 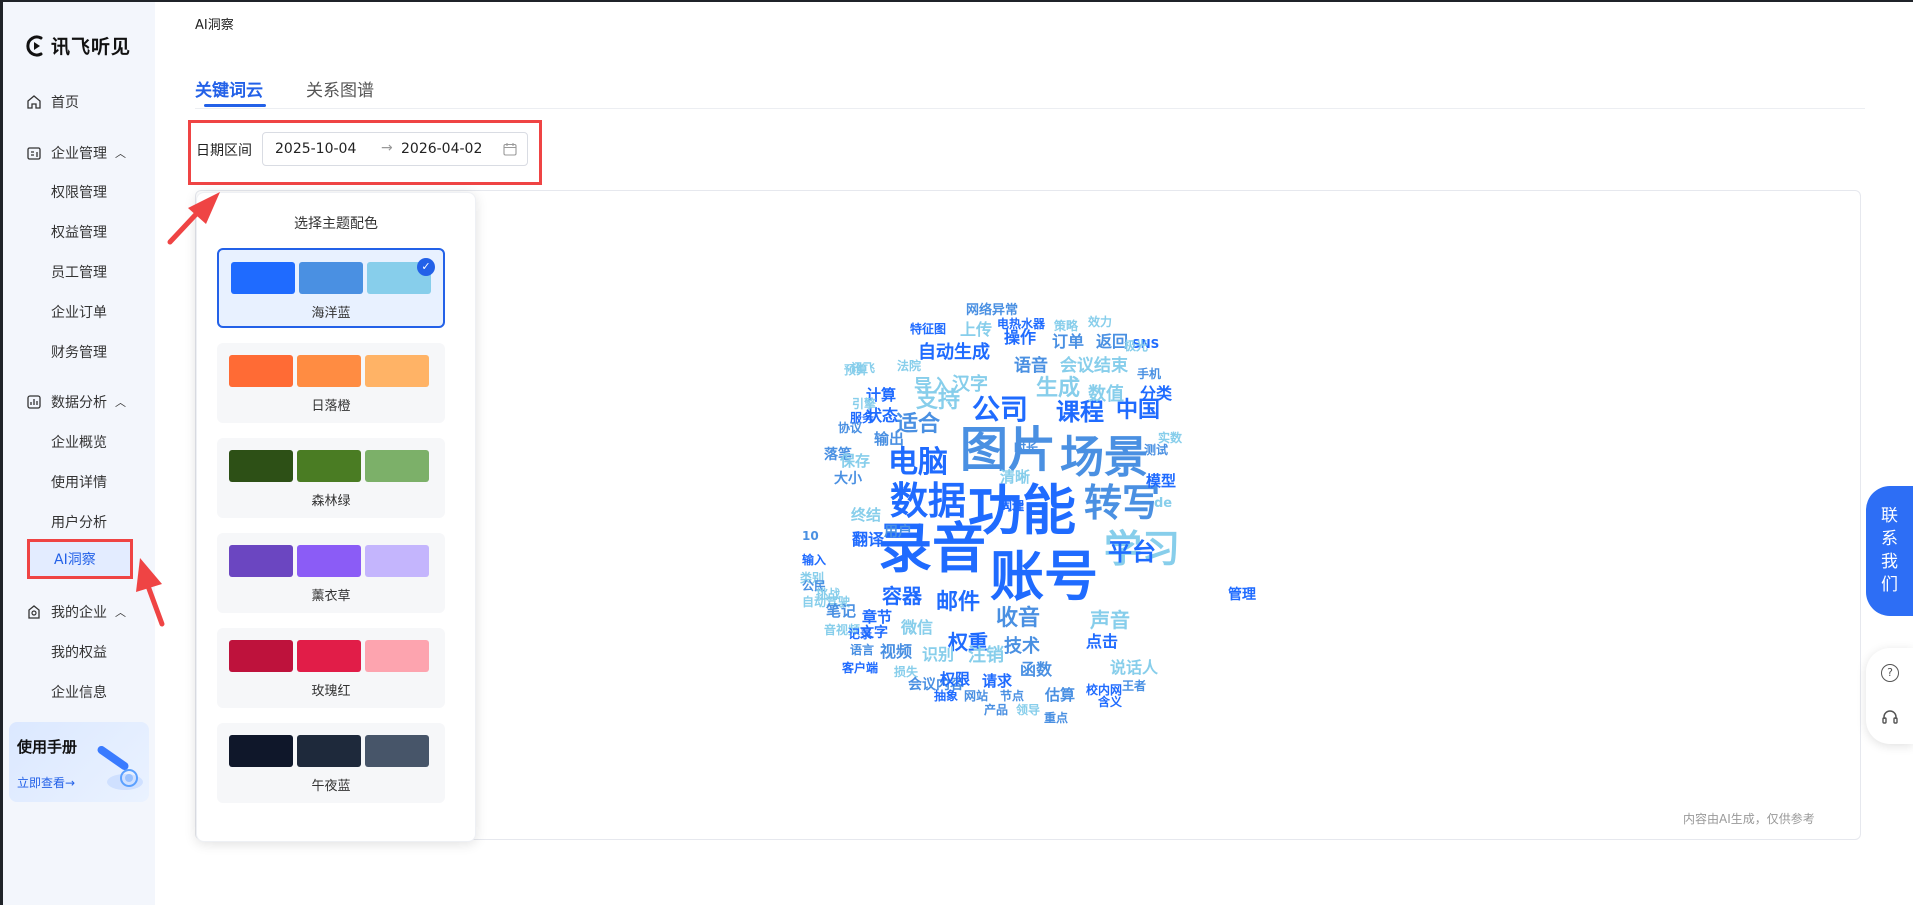 What do you see at coordinates (80, 559) in the screenshot?
I see `sidebar-item-ai-insight: AI洞察` at bounding box center [80, 559].